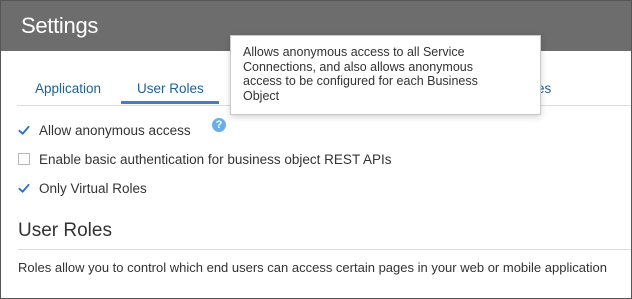 The height and width of the screenshot is (299, 632). I want to click on help-icon: ?, so click(219, 125).